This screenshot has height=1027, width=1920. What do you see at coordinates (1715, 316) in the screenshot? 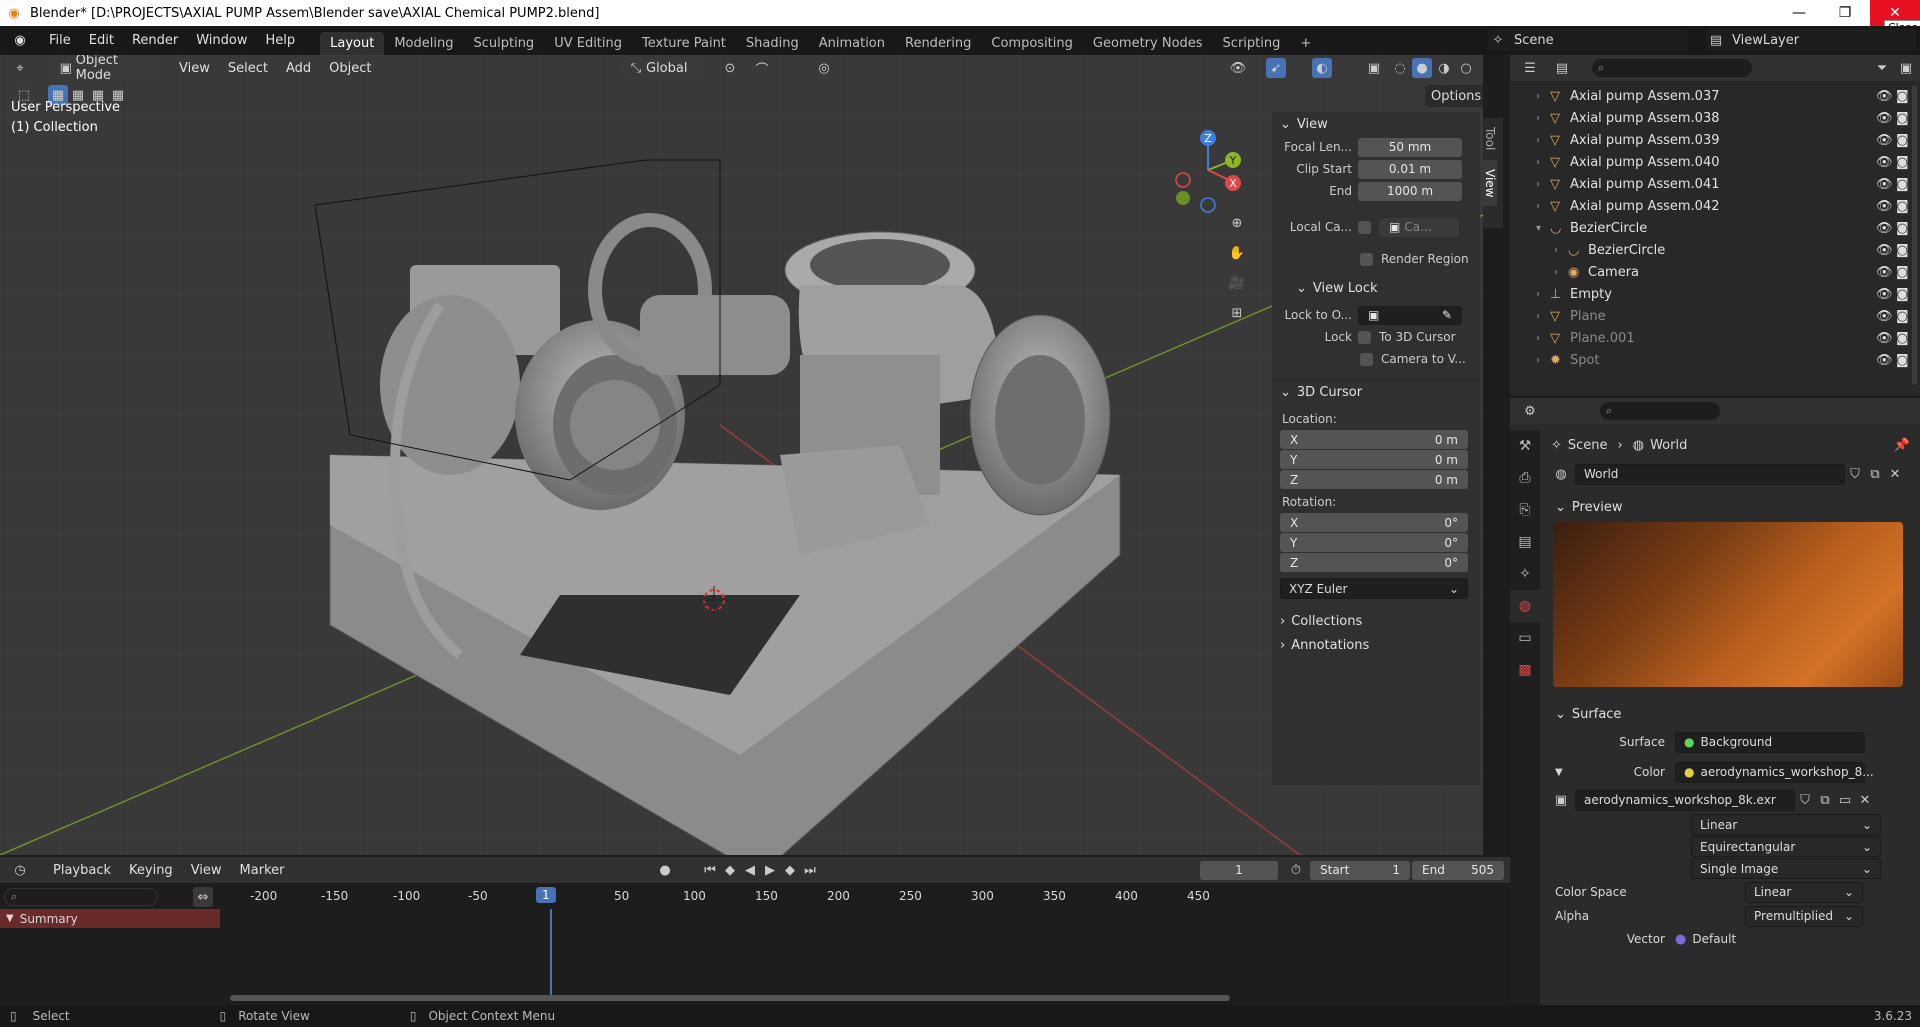
I see `outliner-row: › ▽ Plane 👁 ◙` at bounding box center [1715, 316].